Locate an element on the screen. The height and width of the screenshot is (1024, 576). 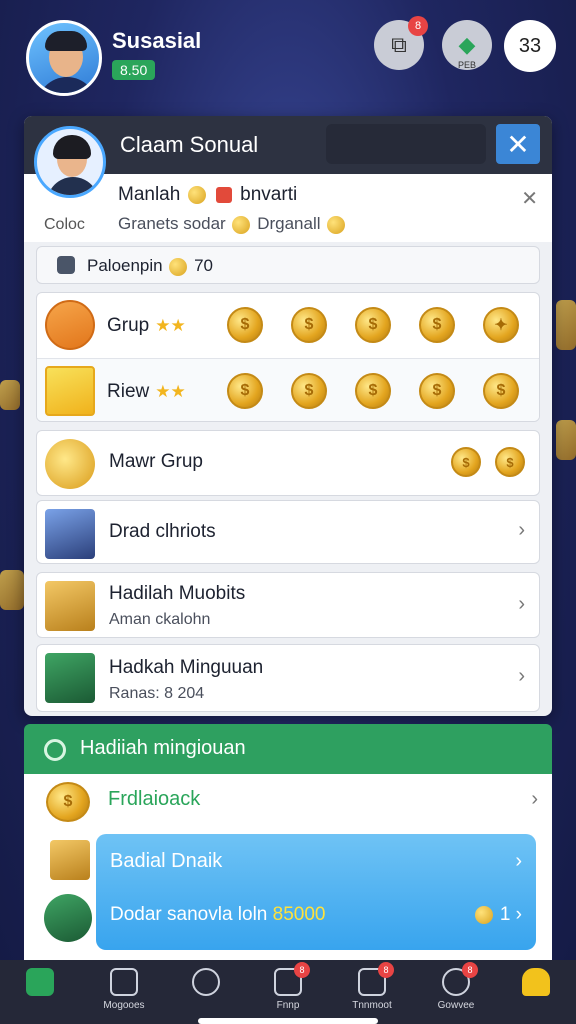
list-item: Mawr Grup $ $ is located at coordinates (288, 463).